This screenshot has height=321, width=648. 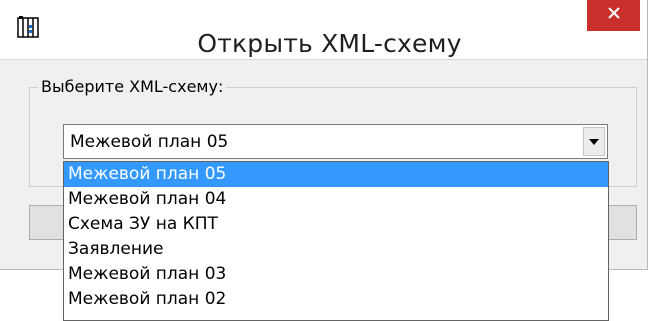 I want to click on combo-dropdown-button, so click(x=594, y=141).